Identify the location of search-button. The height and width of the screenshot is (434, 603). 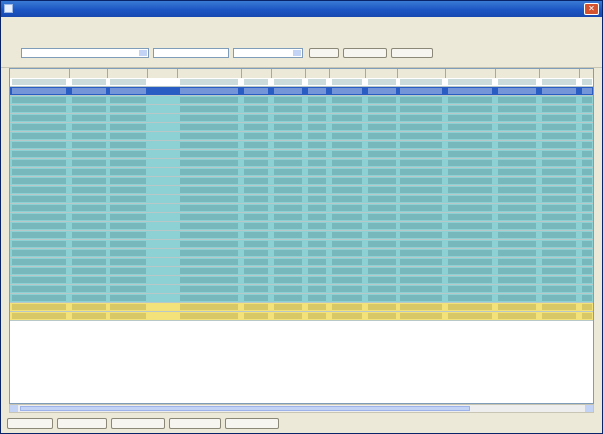
(324, 53).